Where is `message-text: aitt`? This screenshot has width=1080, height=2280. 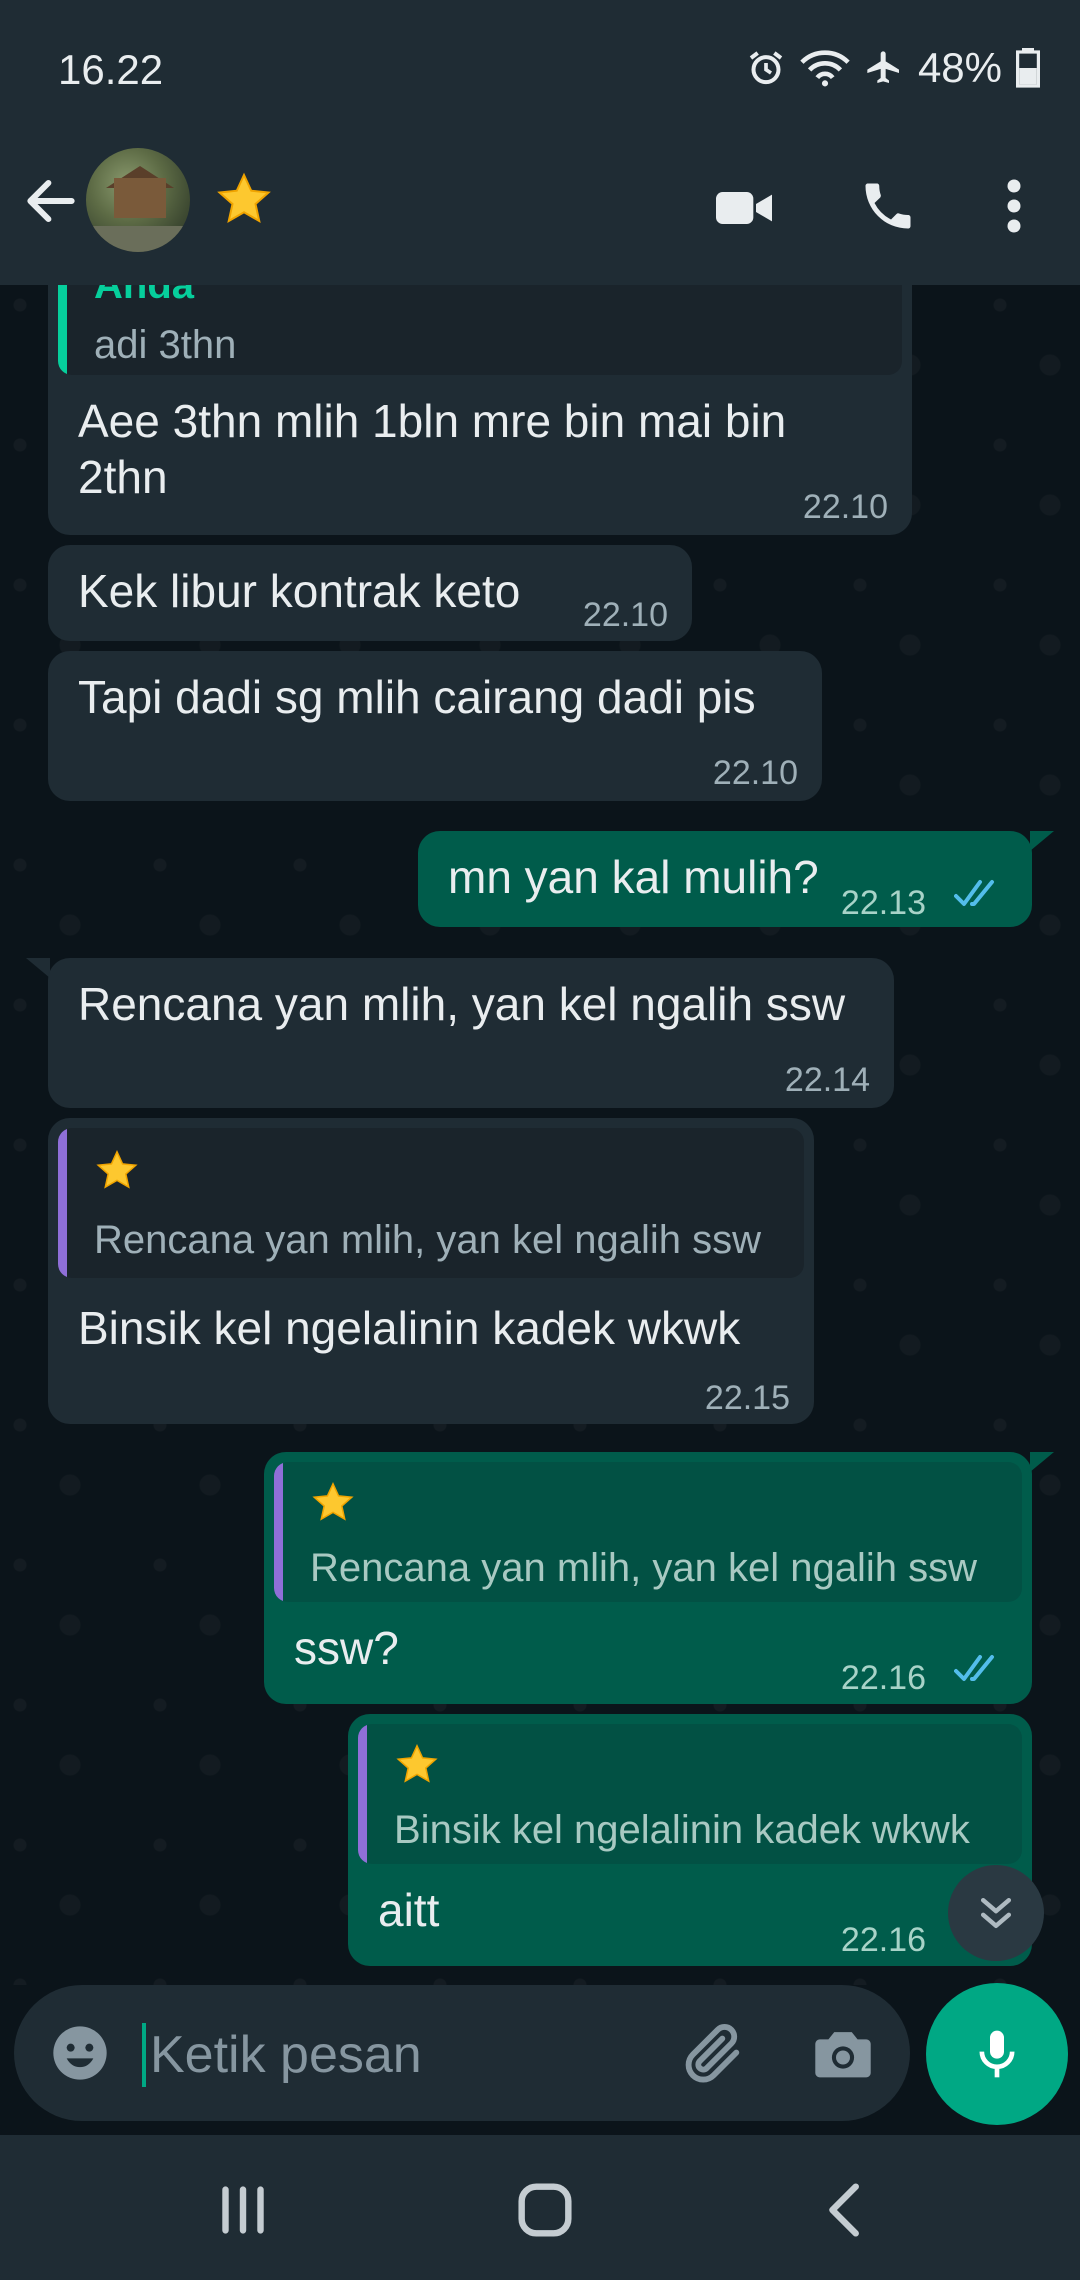
message-text: aitt is located at coordinates (409, 1910).